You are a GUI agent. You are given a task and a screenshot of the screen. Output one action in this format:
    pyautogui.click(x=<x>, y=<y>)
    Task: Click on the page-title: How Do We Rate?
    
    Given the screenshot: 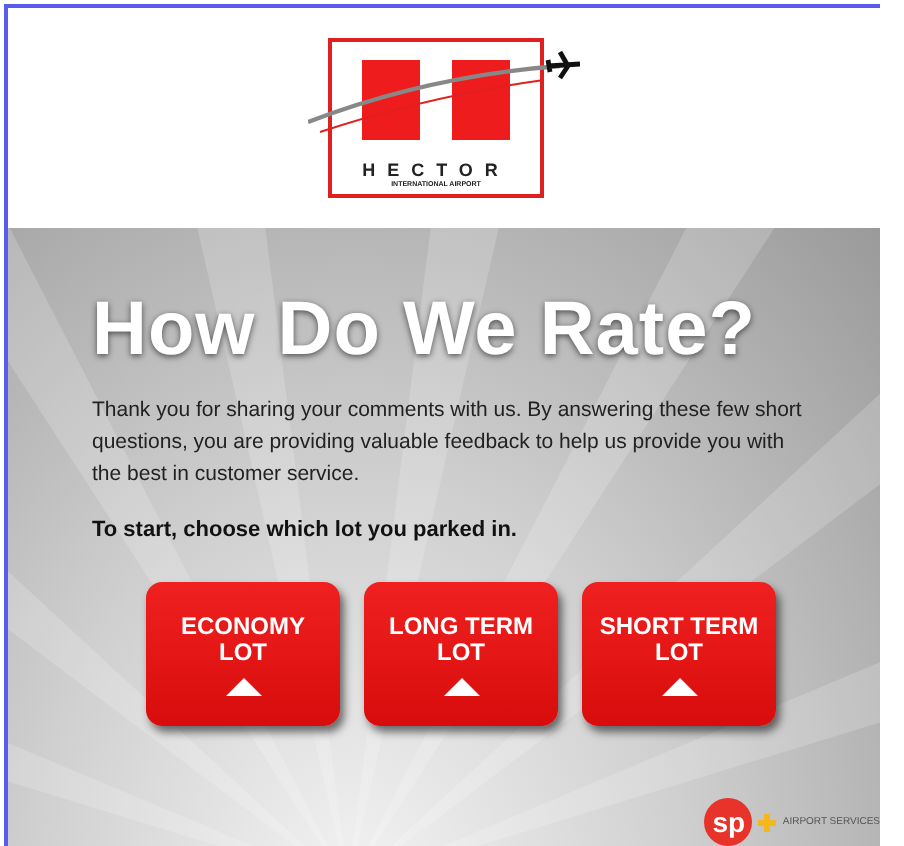 What is the action you would take?
    pyautogui.click(x=425, y=331)
    